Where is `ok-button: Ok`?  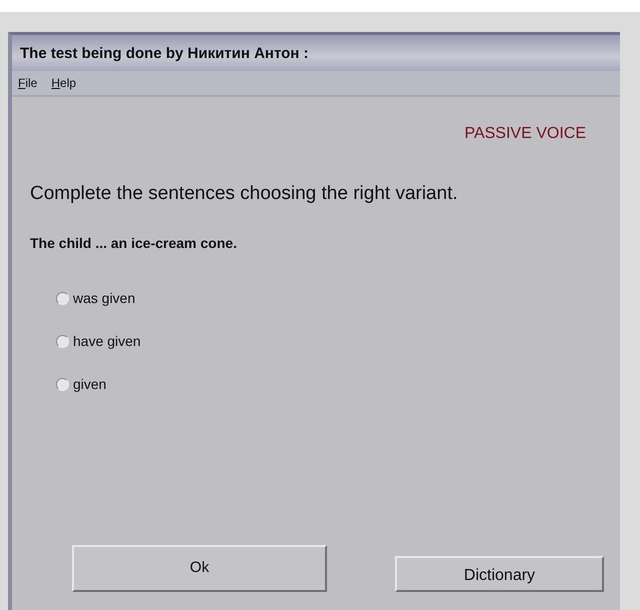
ok-button: Ok is located at coordinates (199, 568).